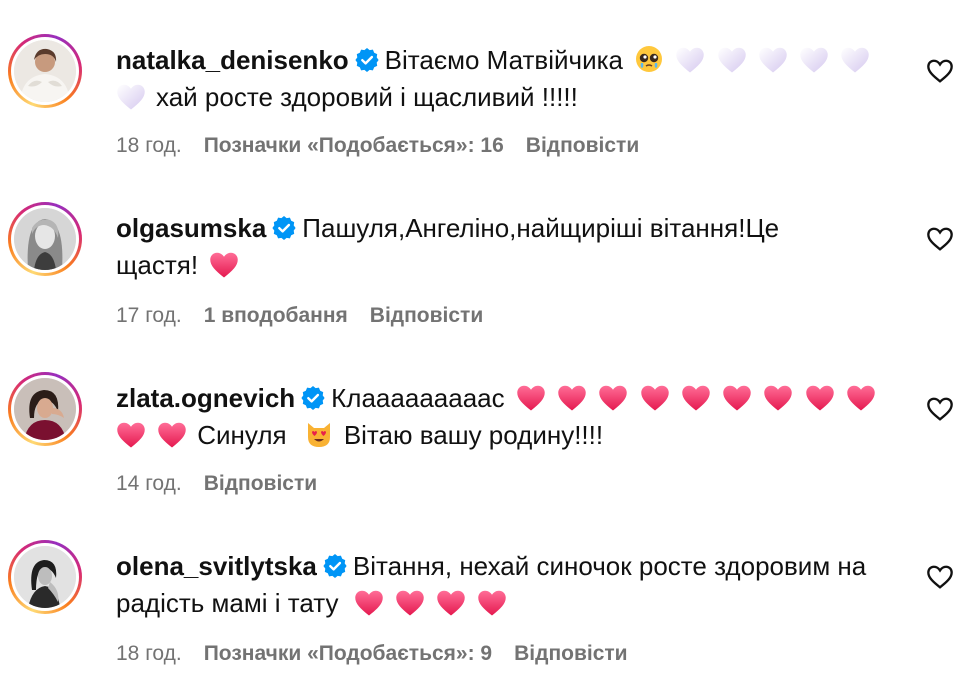 This screenshot has height=694, width=975. I want to click on likes-count-button: Позначки «Подобається»: 9, so click(348, 653).